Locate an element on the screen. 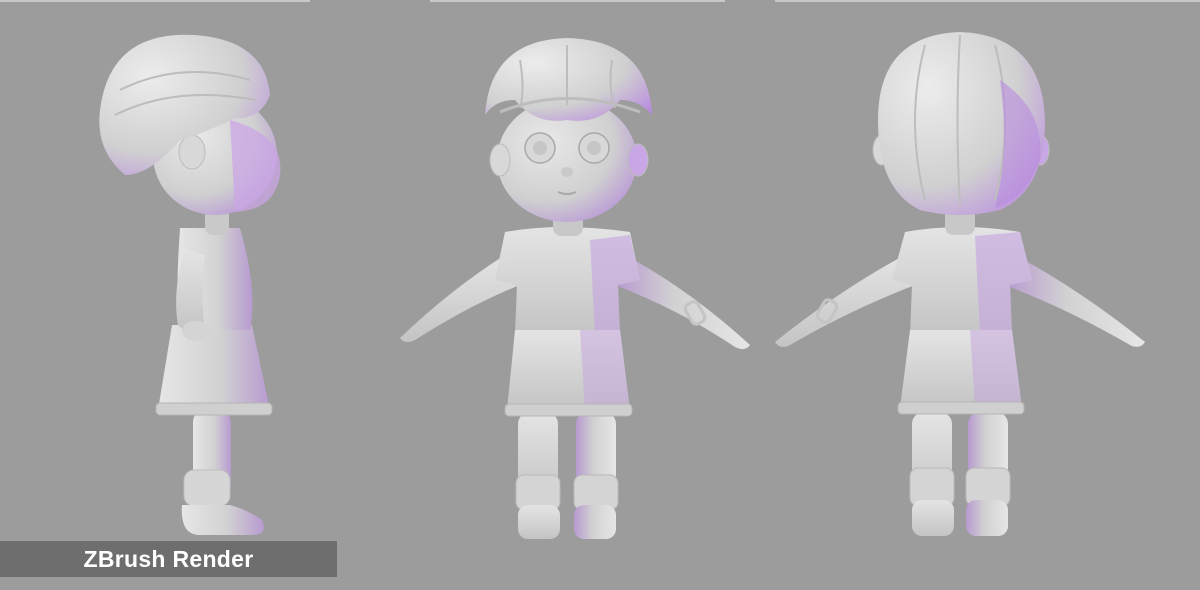  front-shoe-left is located at coordinates (539, 522).